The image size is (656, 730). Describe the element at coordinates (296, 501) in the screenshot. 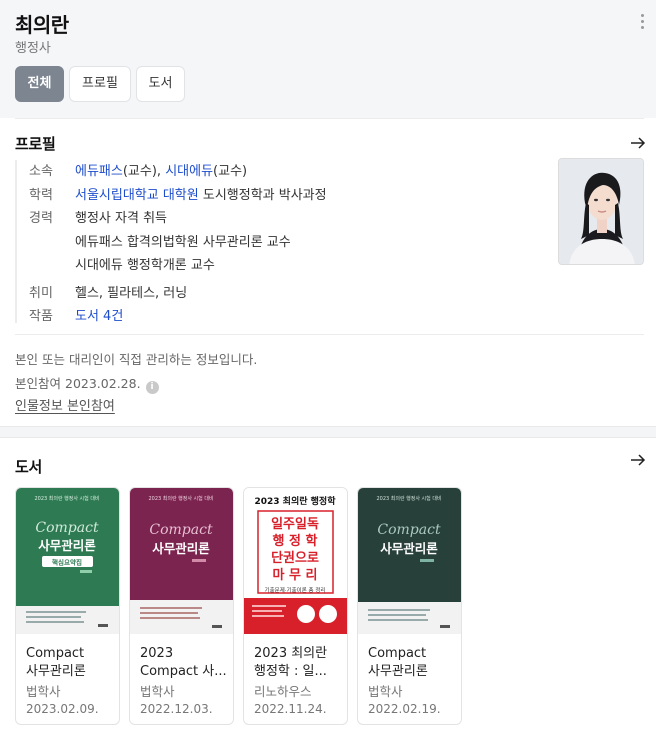

I see `svg-text: 2023 최의란 행정학` at that location.